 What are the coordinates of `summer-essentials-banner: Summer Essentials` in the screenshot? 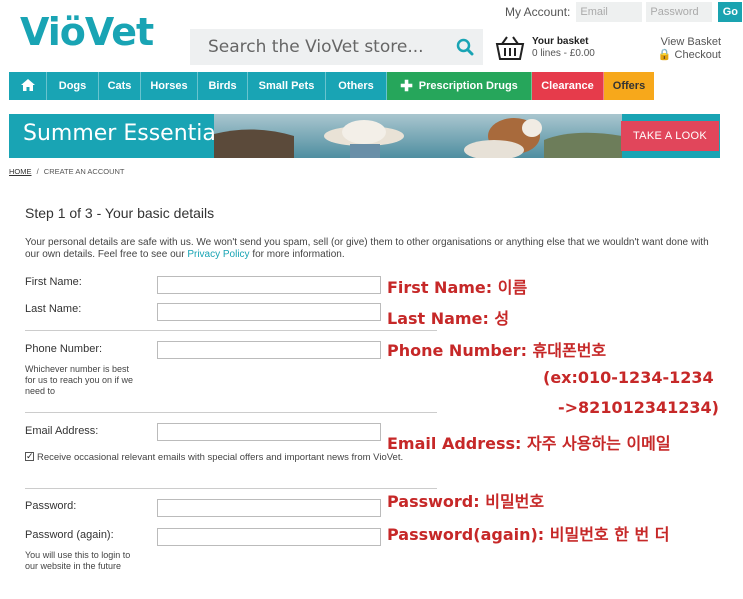 It's located at (364, 136).